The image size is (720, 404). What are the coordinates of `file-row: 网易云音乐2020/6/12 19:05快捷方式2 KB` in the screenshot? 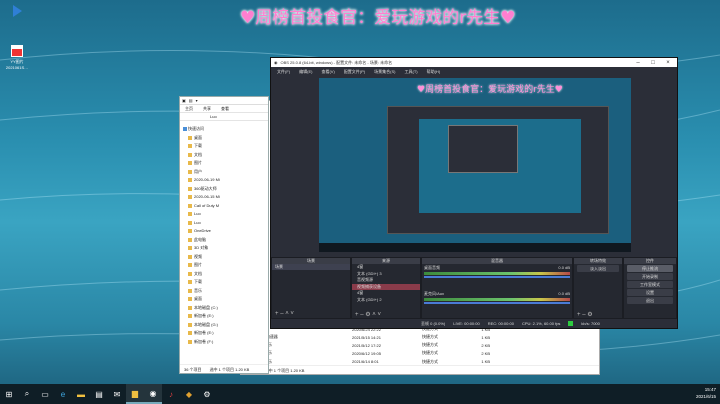 It's located at (421, 354).